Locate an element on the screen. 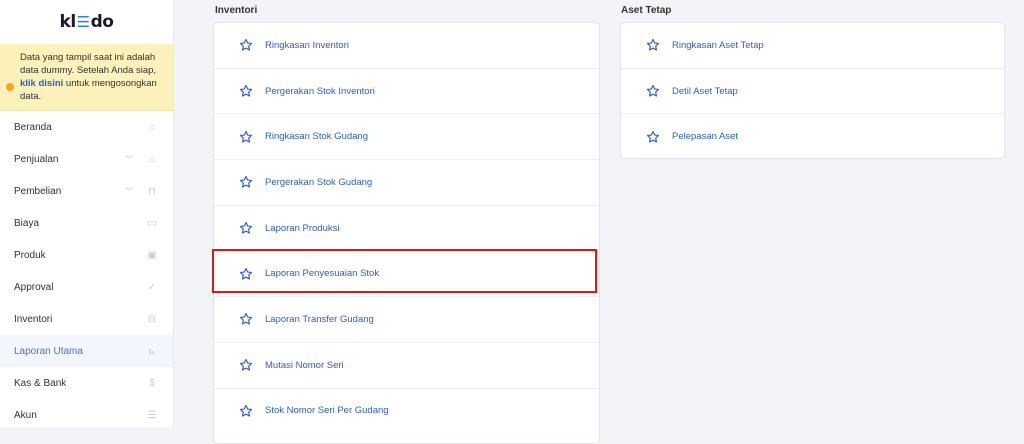 The height and width of the screenshot is (444, 1024). report-link-ringkasan-aset-tetap: Ringkasan Aset Tetap is located at coordinates (812, 46).